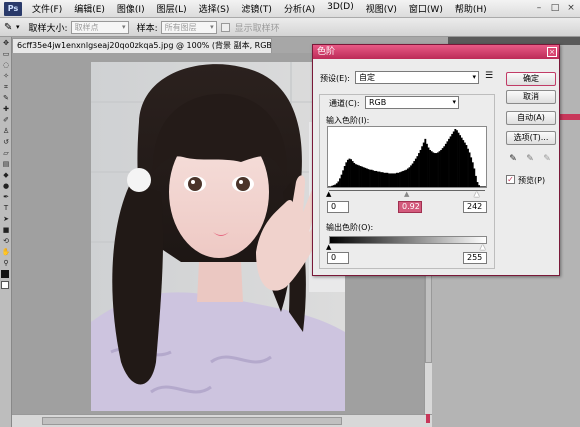 This screenshot has width=580, height=427. Describe the element at coordinates (147, 28) in the screenshot. I see `sample-label: 样本:` at that location.